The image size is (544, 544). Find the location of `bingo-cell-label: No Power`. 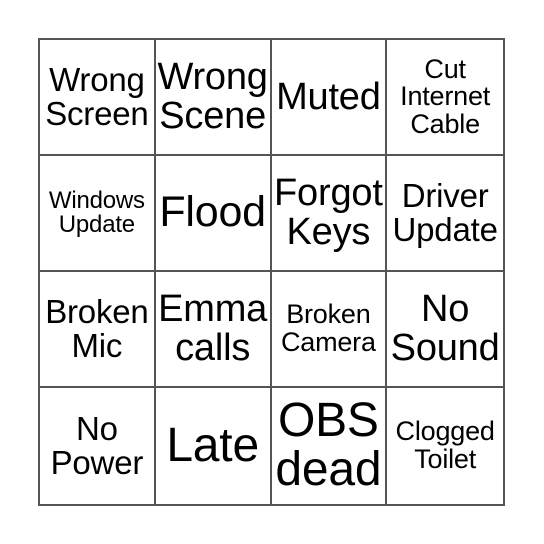

bingo-cell-label: No Power is located at coordinates (97, 445).